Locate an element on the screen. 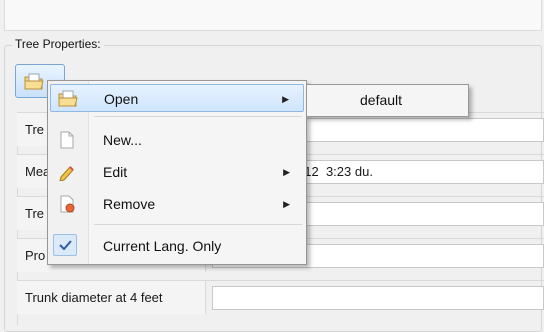 The image size is (544, 332). menu-item-remove: Remove ▶ is located at coordinates (177, 204).